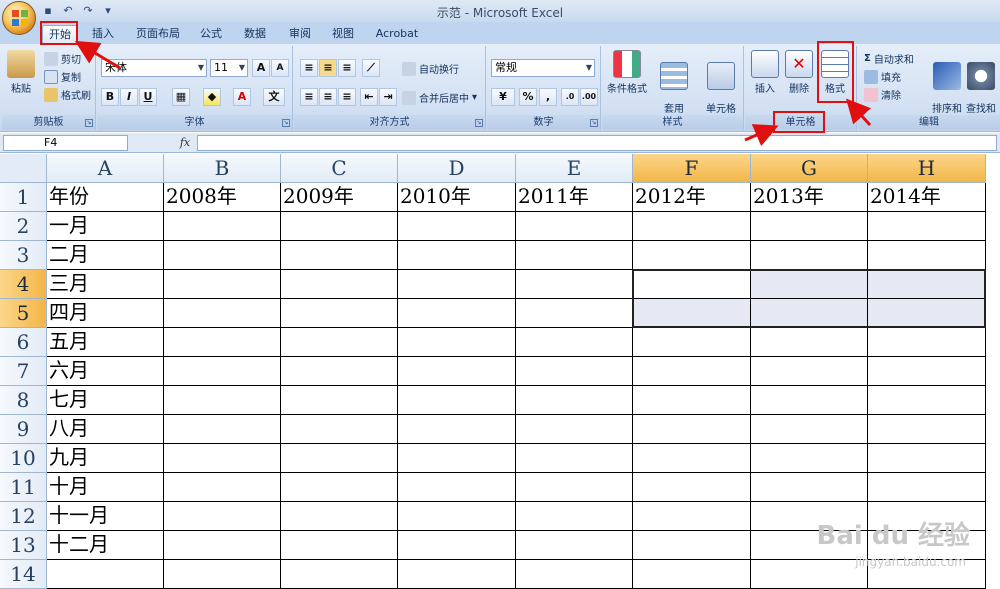 This screenshot has height=589, width=1000. What do you see at coordinates (23, 168) in the screenshot?
I see `select-all-corner` at bounding box center [23, 168].